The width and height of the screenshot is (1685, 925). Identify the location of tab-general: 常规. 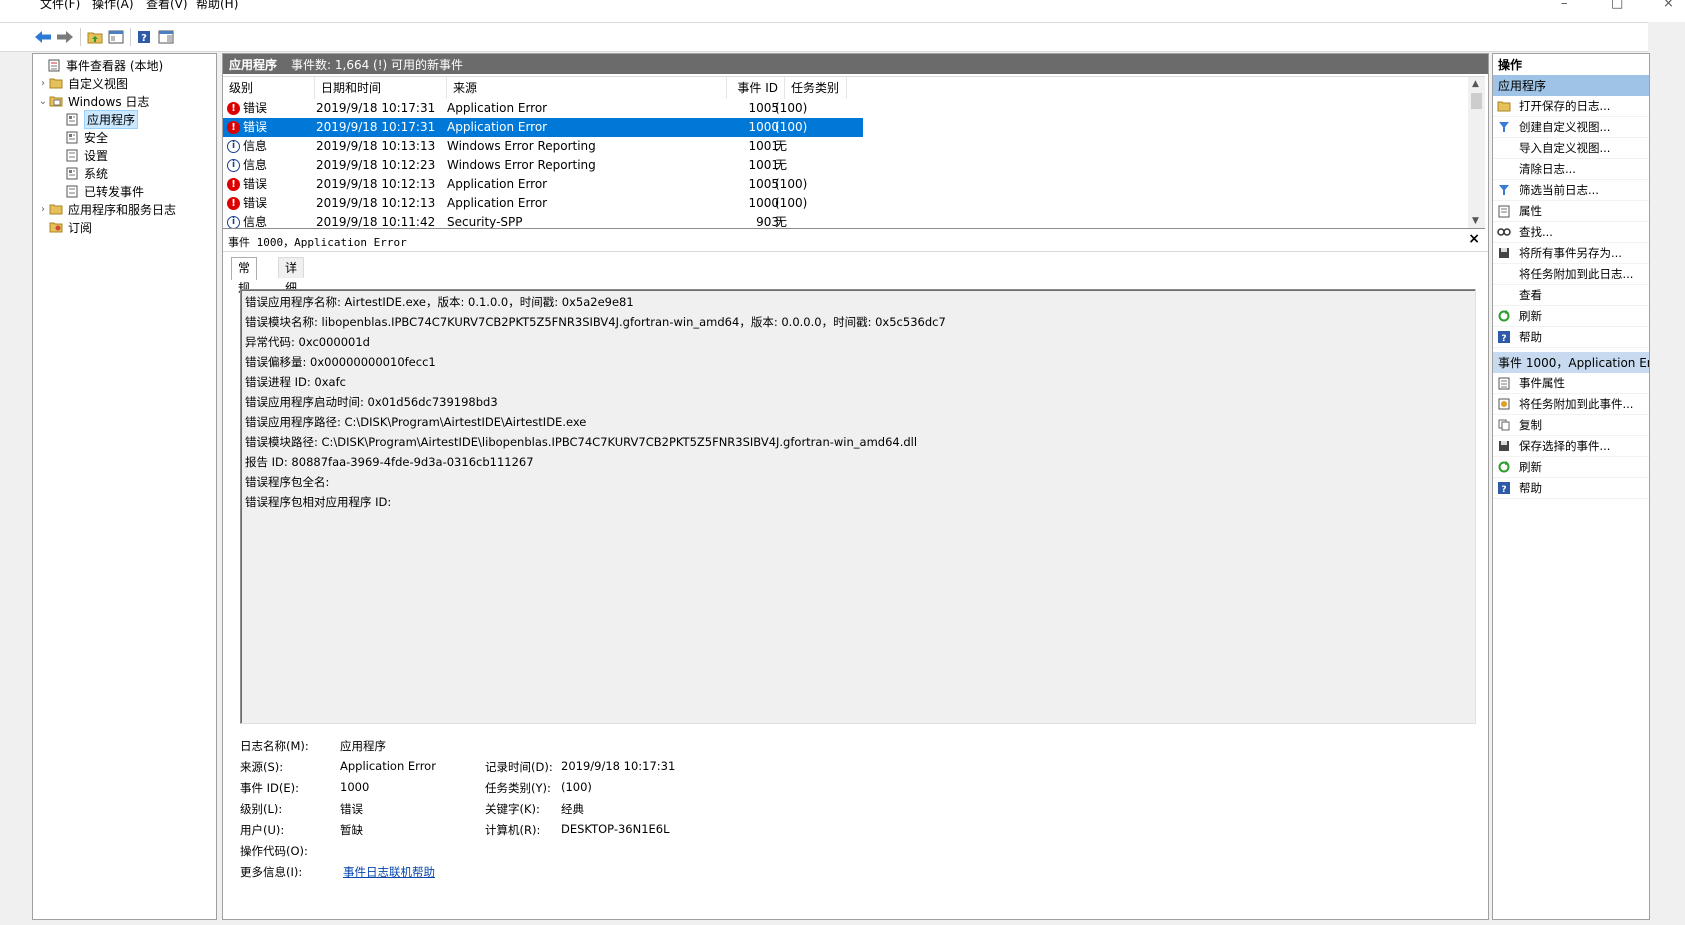
(244, 276).